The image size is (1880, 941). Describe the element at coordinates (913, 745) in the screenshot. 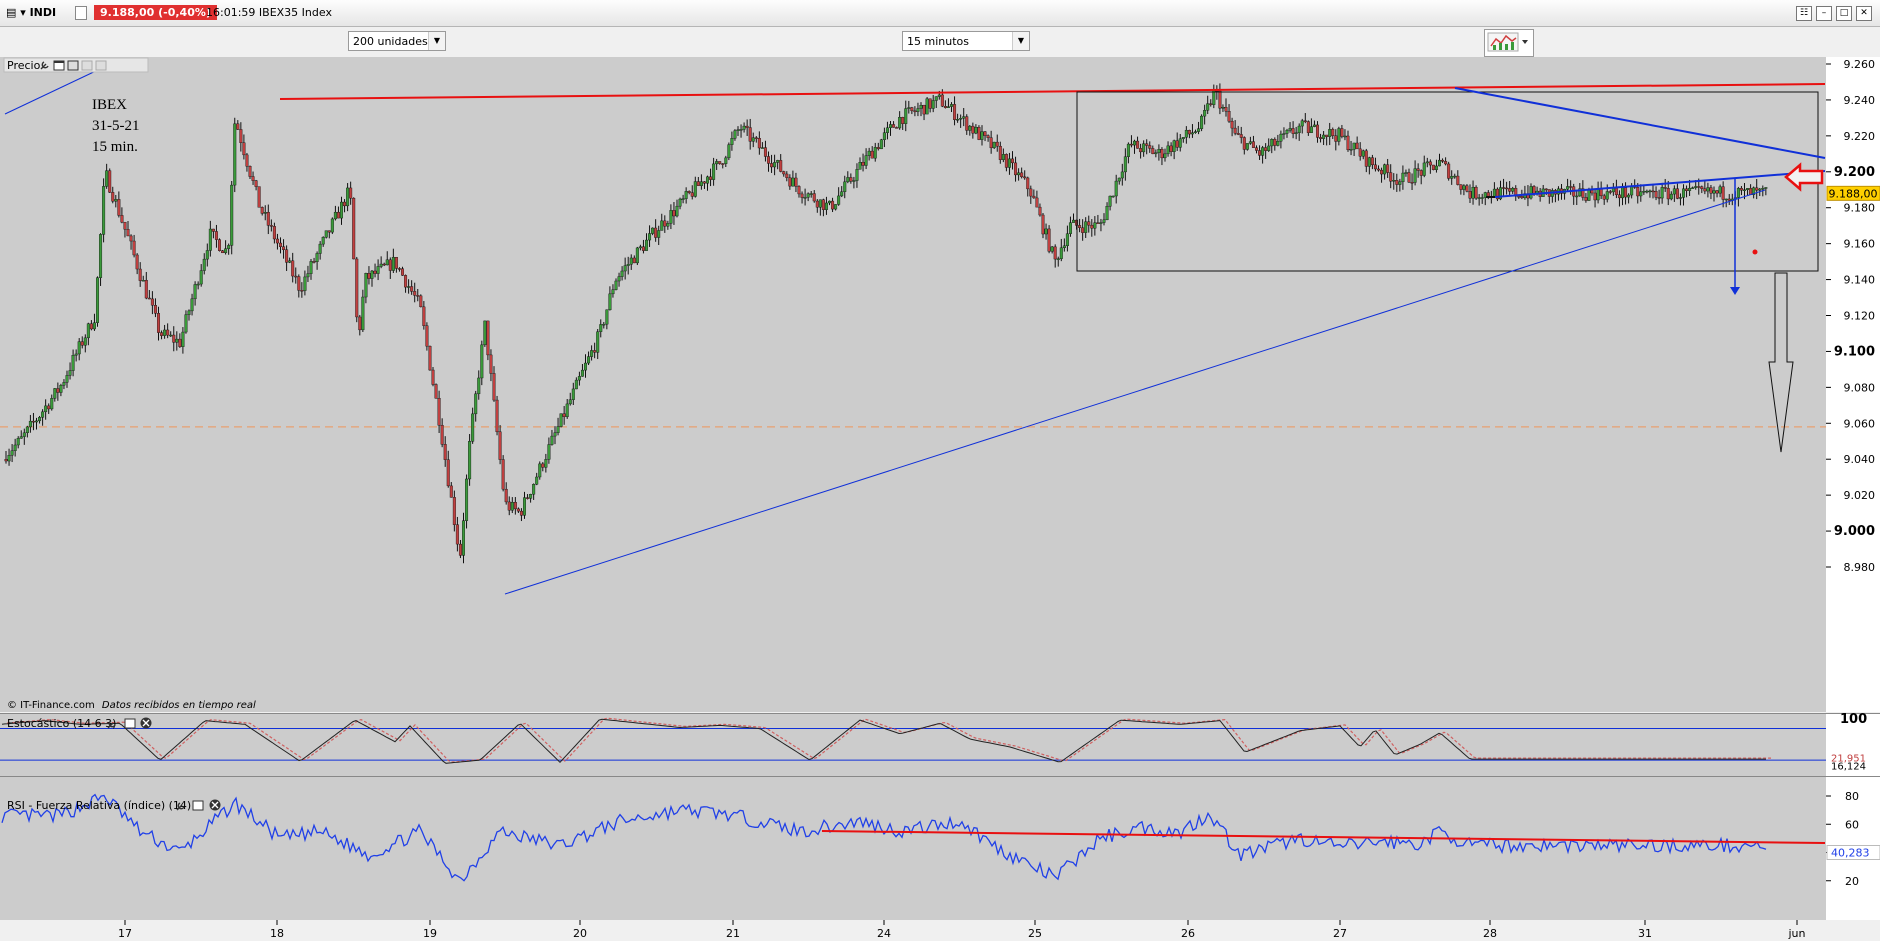

I see `stochastic-panel` at that location.